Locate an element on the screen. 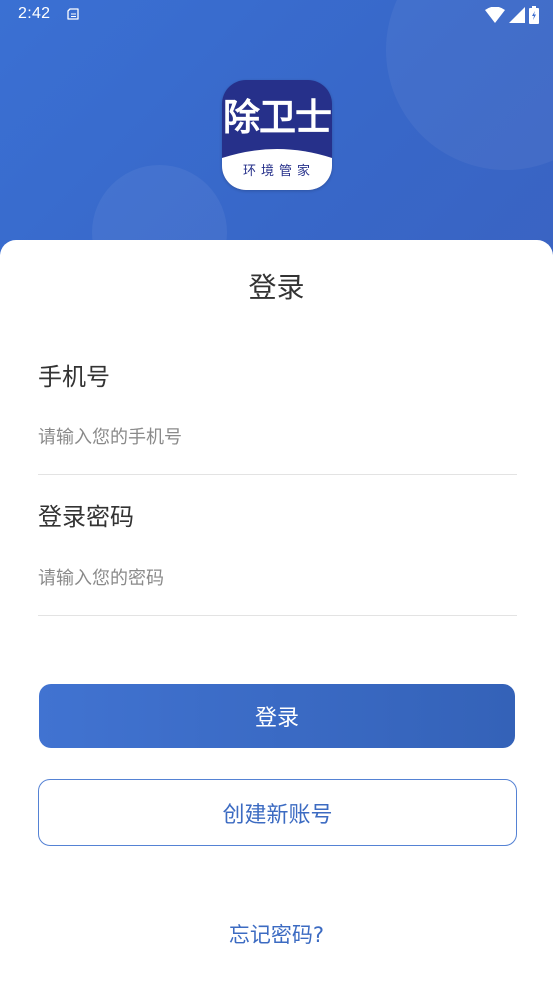 The image size is (553, 983). status-time: 2:42 is located at coordinates (34, 13).